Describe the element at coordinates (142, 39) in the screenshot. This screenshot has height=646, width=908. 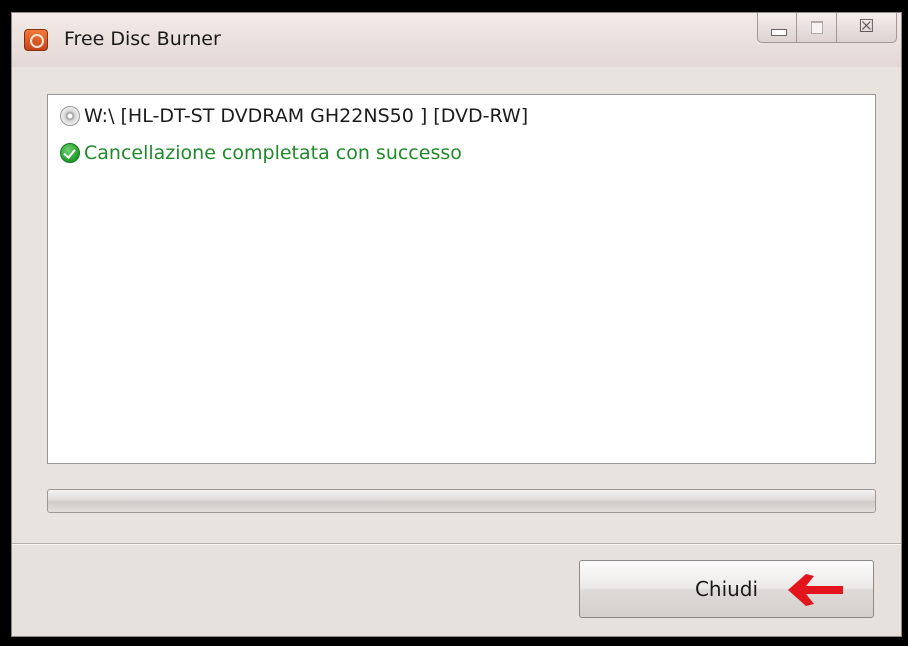
I see `window-title: Free Disc Burner` at that location.